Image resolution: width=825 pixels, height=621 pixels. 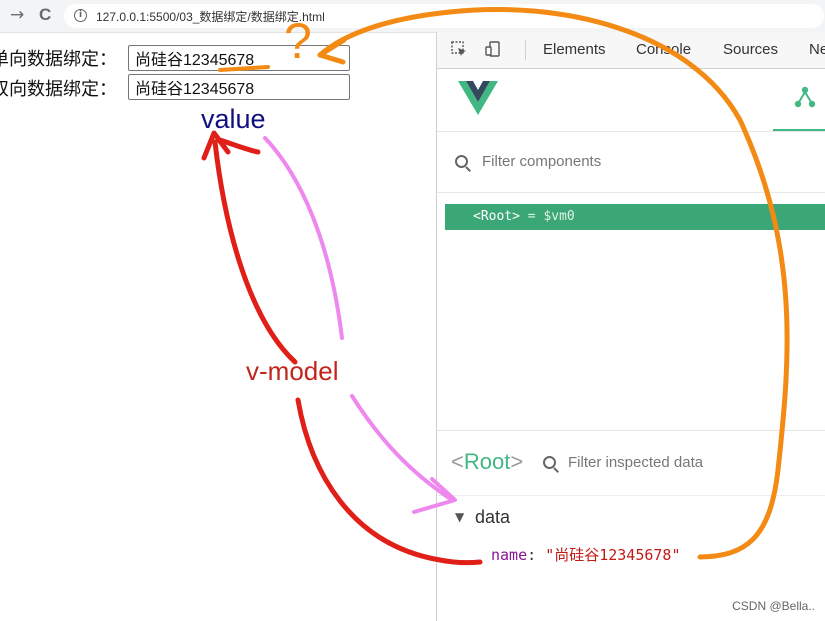 What do you see at coordinates (631, 162) in the screenshot?
I see `filter-components-row: Filter components` at bounding box center [631, 162].